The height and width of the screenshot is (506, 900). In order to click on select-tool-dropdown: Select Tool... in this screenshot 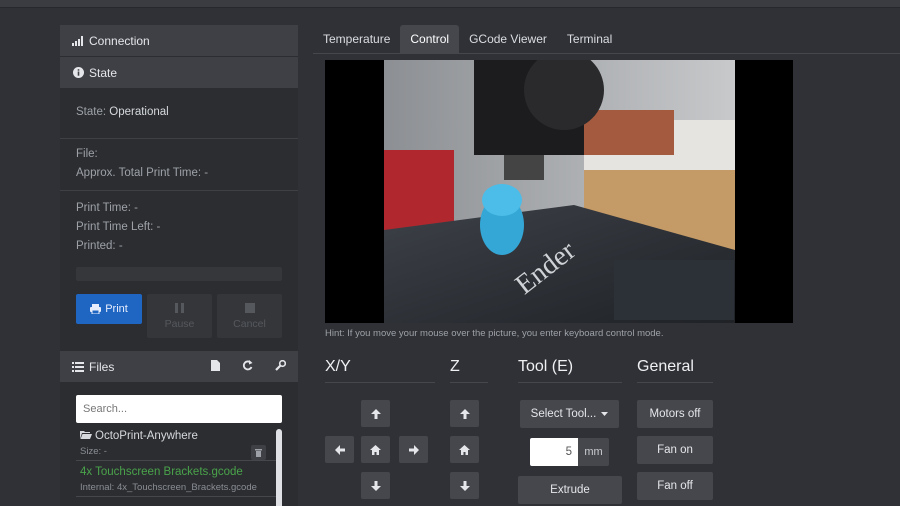, I will do `click(569, 414)`.